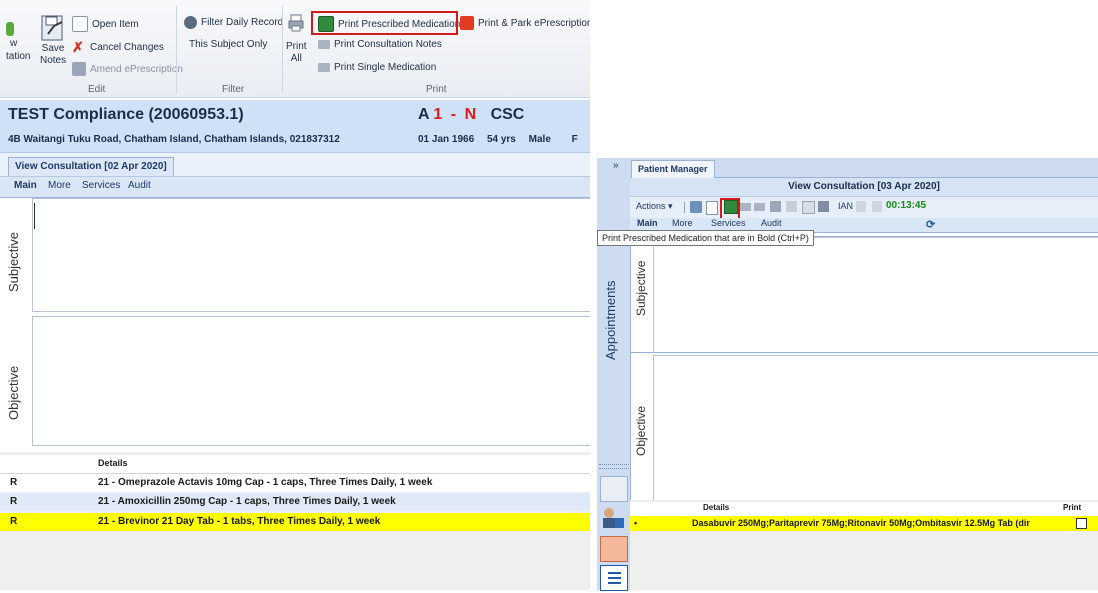  I want to click on patient-name: TEST Compliance (20060953.1), so click(126, 114).